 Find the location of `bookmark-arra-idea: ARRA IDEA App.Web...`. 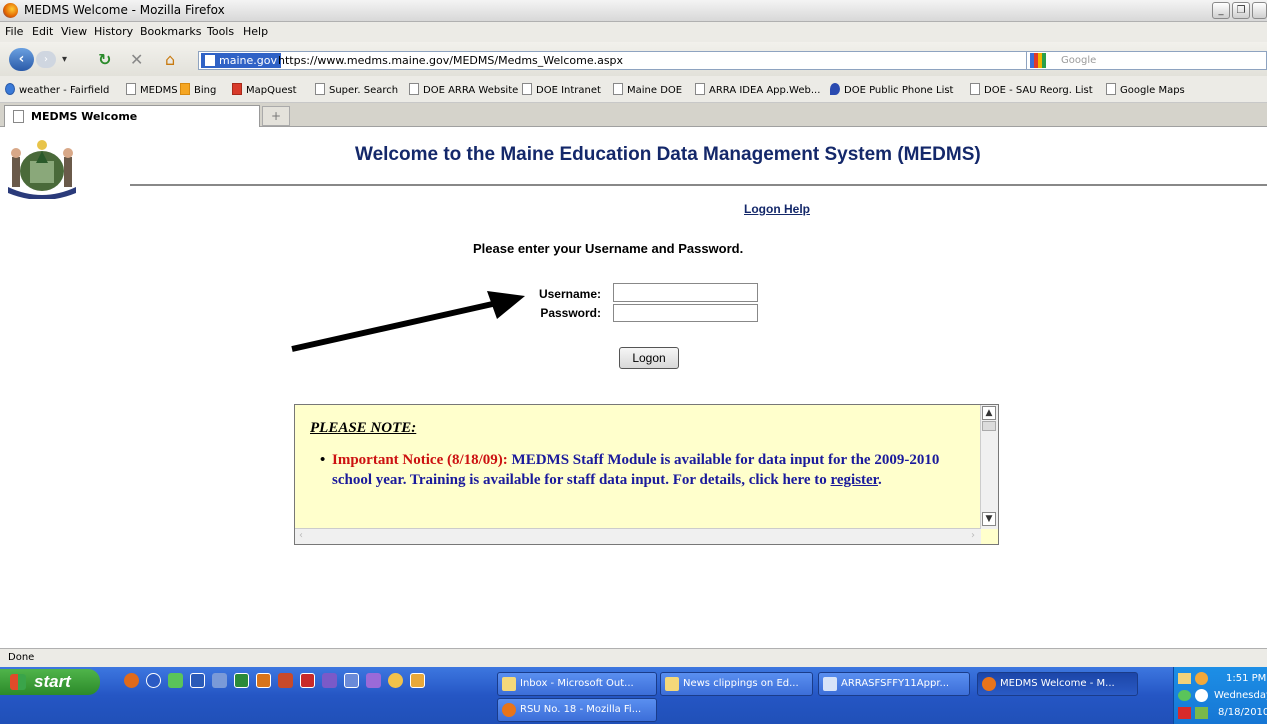

bookmark-arra-idea: ARRA IDEA App.Web... is located at coordinates (757, 89).